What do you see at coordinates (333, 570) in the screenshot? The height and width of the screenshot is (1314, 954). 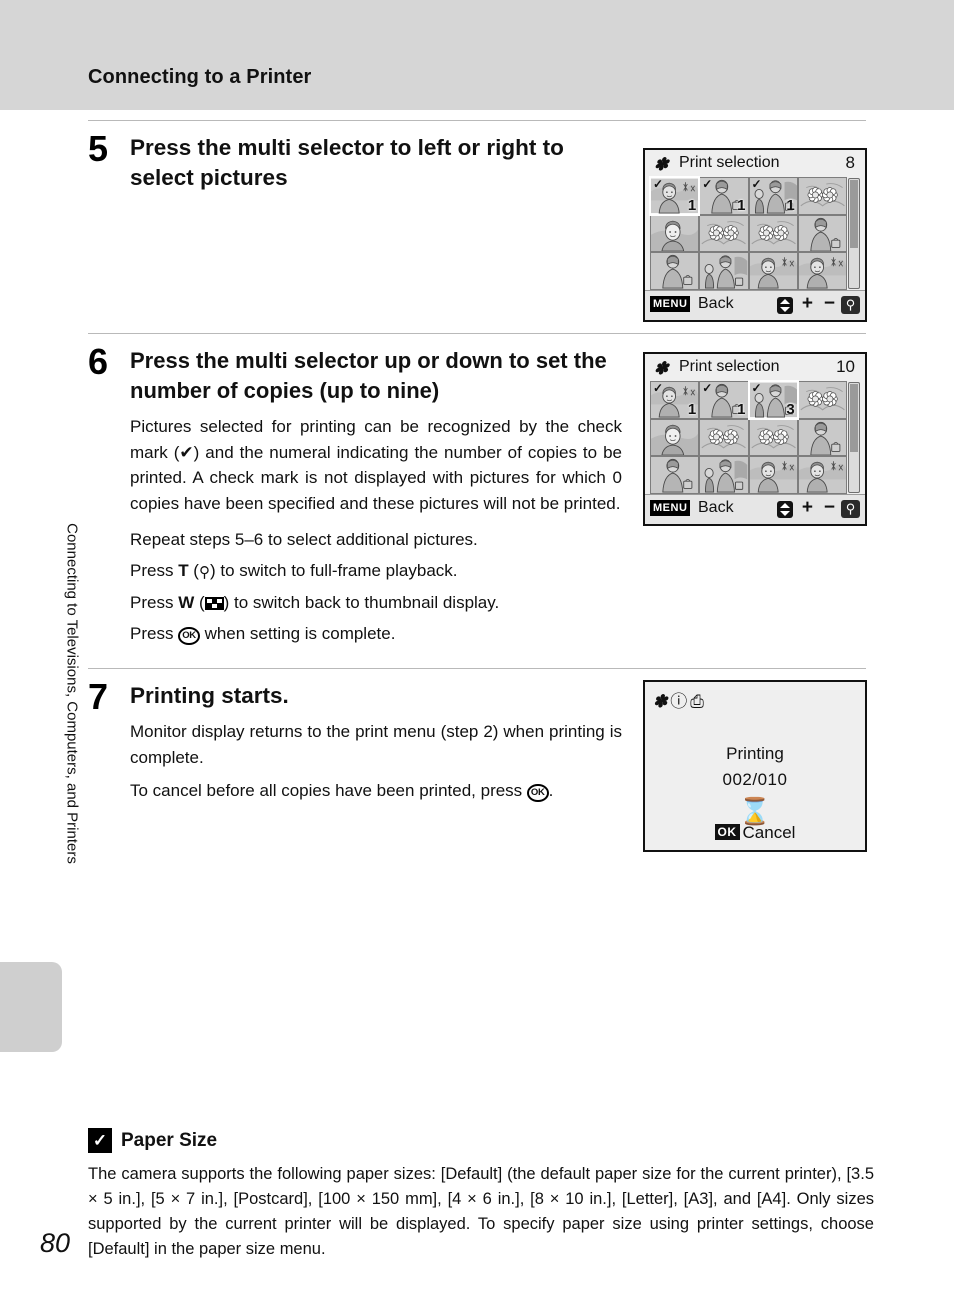 I see `press-t-suffix: ) to switch to full-frame playback.` at bounding box center [333, 570].